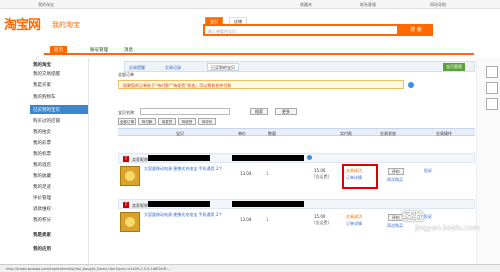 This screenshot has width=500, height=272. I want to click on merge-pay-hint: 如果您的订单处于“待付款”“待发货”状态，可以将其合并付款, so click(261, 84).